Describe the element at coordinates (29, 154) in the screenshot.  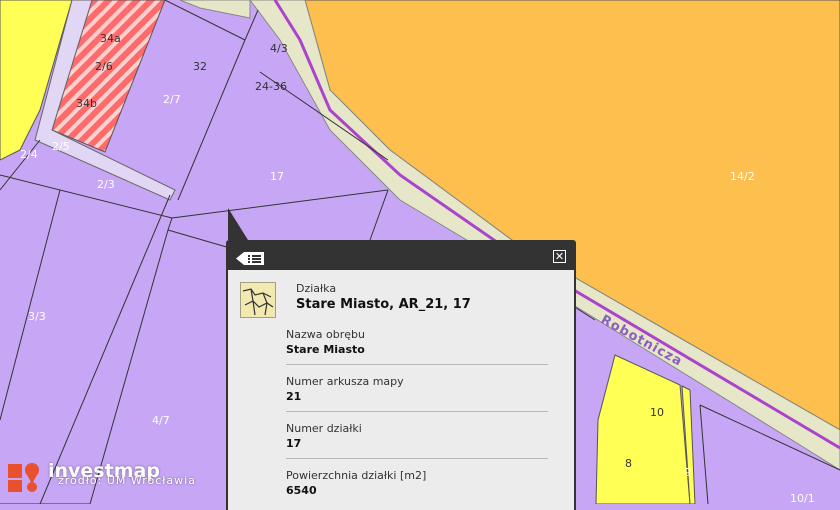
I see `parcel-label: 2/4` at that location.